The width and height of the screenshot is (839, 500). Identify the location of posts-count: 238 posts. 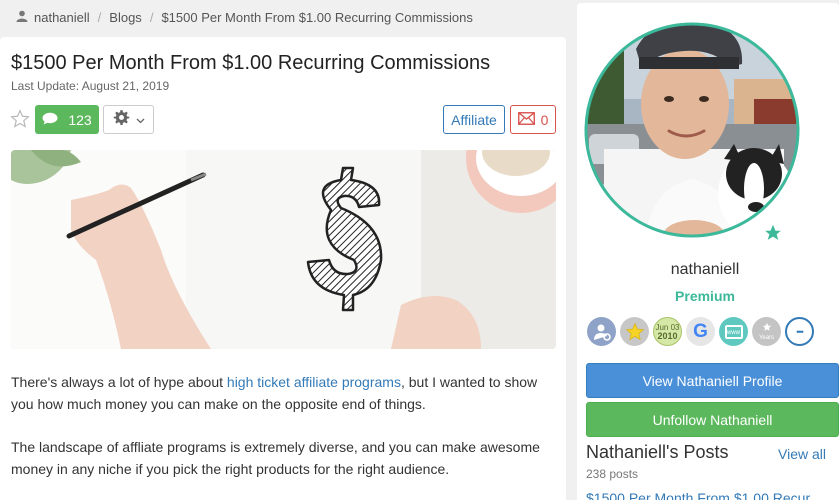
(612, 474).